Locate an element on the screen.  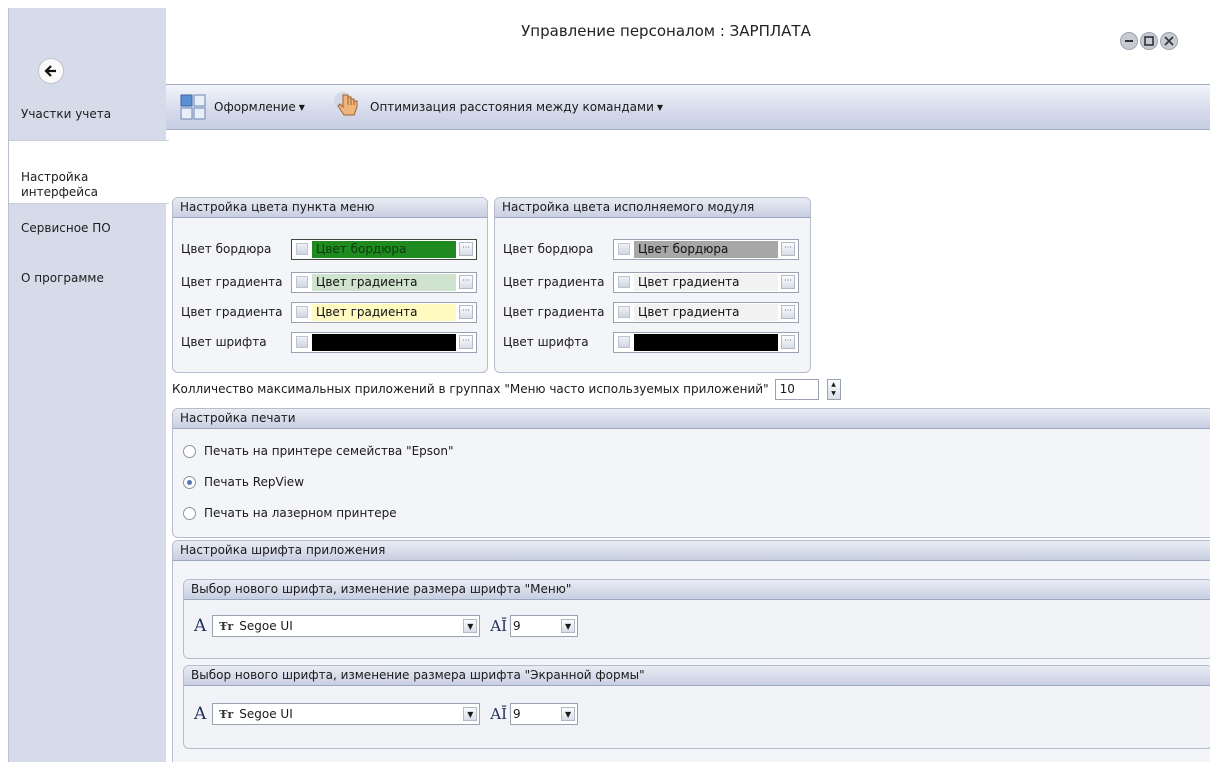
print-option-repview: Печать RepView is located at coordinates (243, 482).